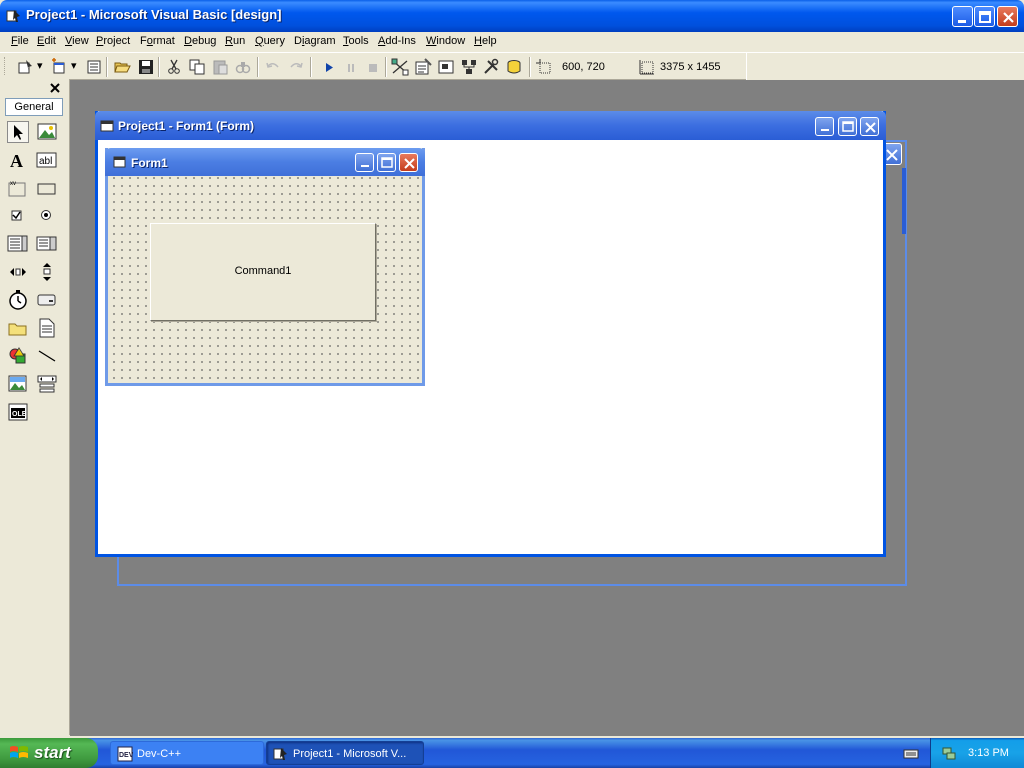 The height and width of the screenshot is (768, 1024). I want to click on menu-addins: Add-Ins, so click(397, 41).